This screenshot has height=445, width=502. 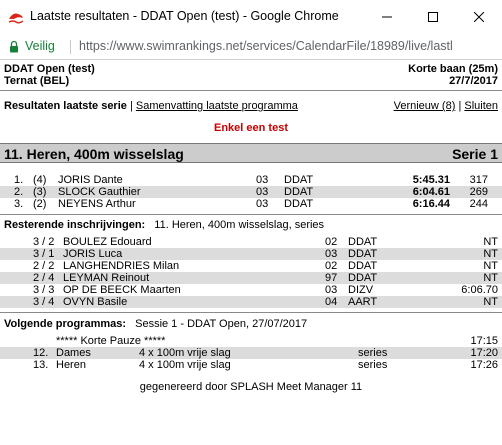 What do you see at coordinates (251, 69) in the screenshot?
I see `meet-header-row-1: DDAT Open (test) Korte baan (25m)` at bounding box center [251, 69].